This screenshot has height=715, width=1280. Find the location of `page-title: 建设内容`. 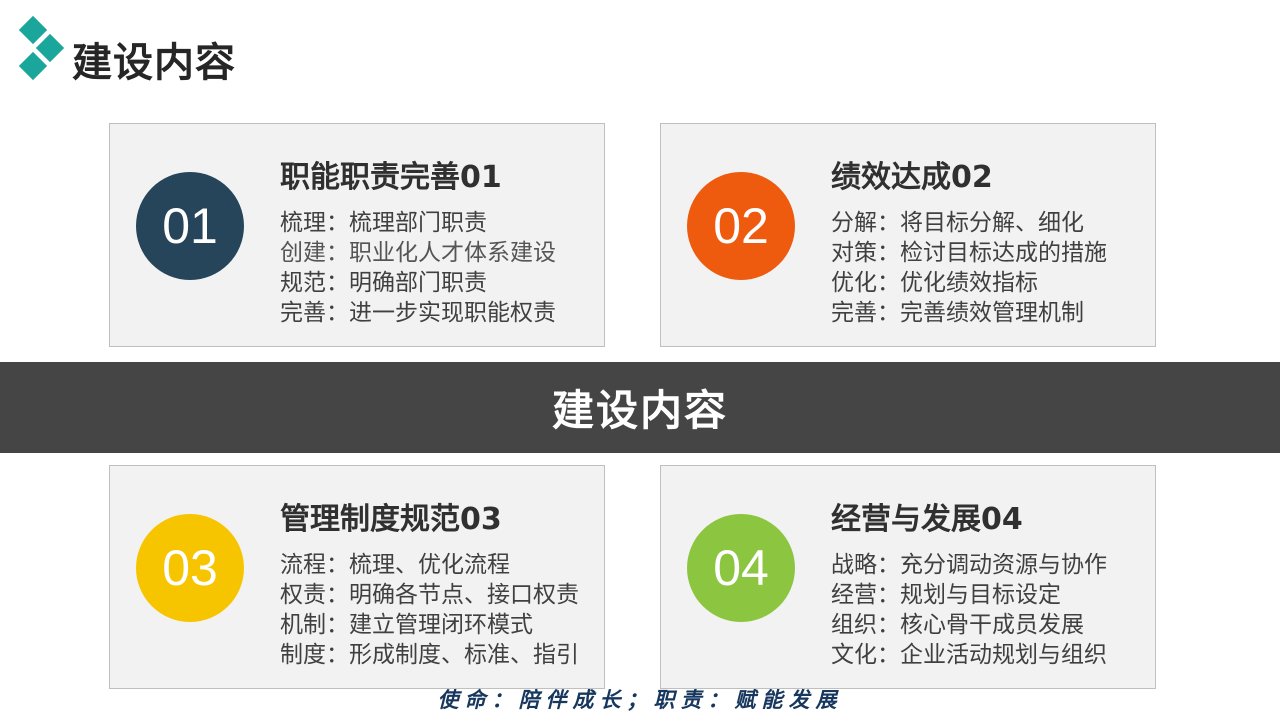

page-title: 建设内容 is located at coordinates (154, 63).